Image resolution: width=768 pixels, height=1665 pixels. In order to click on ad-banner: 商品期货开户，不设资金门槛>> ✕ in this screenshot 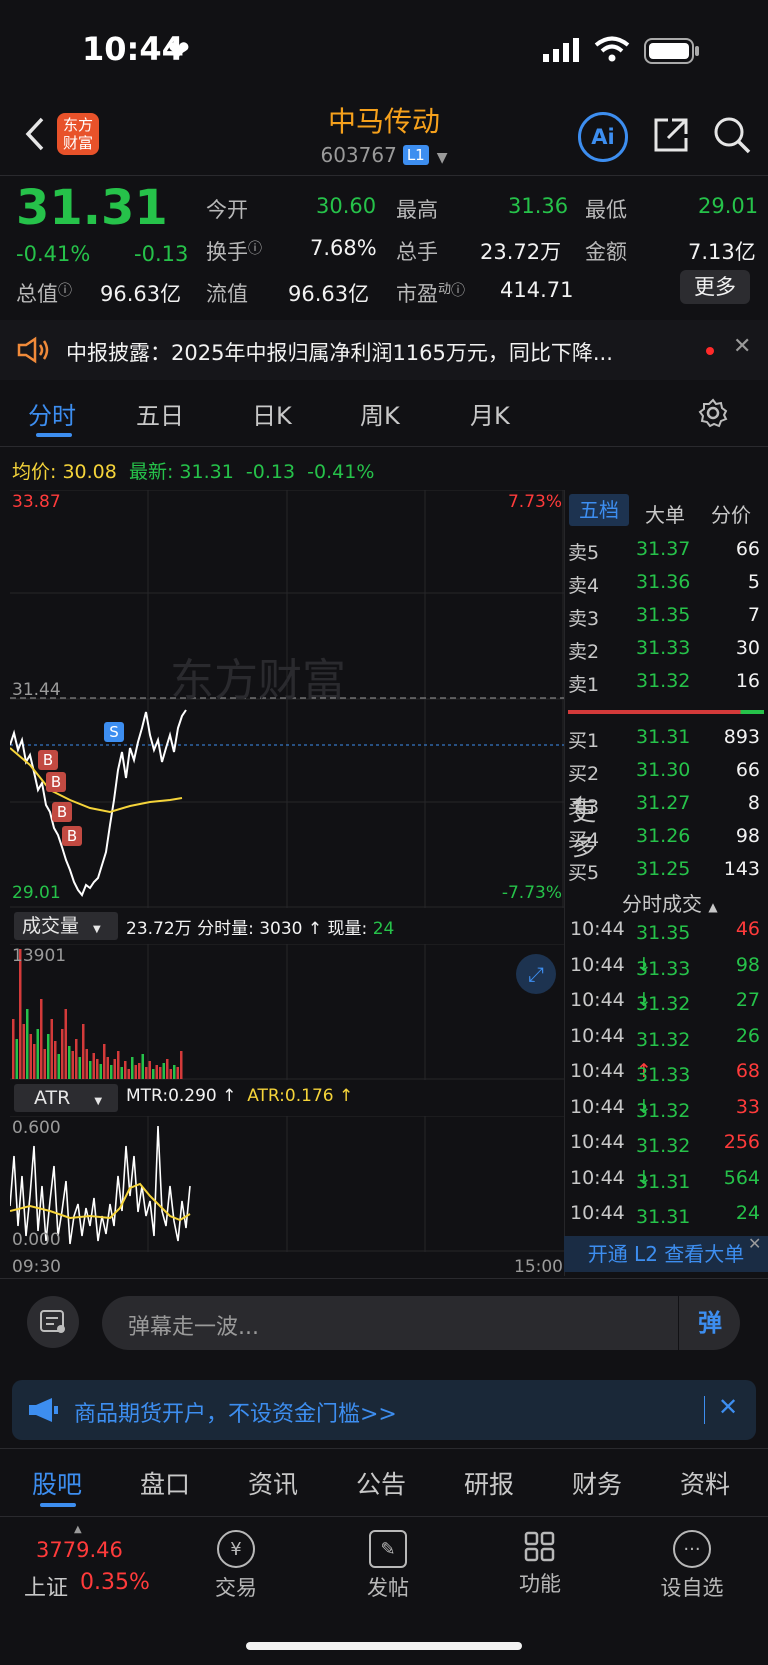, I will do `click(384, 1410)`.